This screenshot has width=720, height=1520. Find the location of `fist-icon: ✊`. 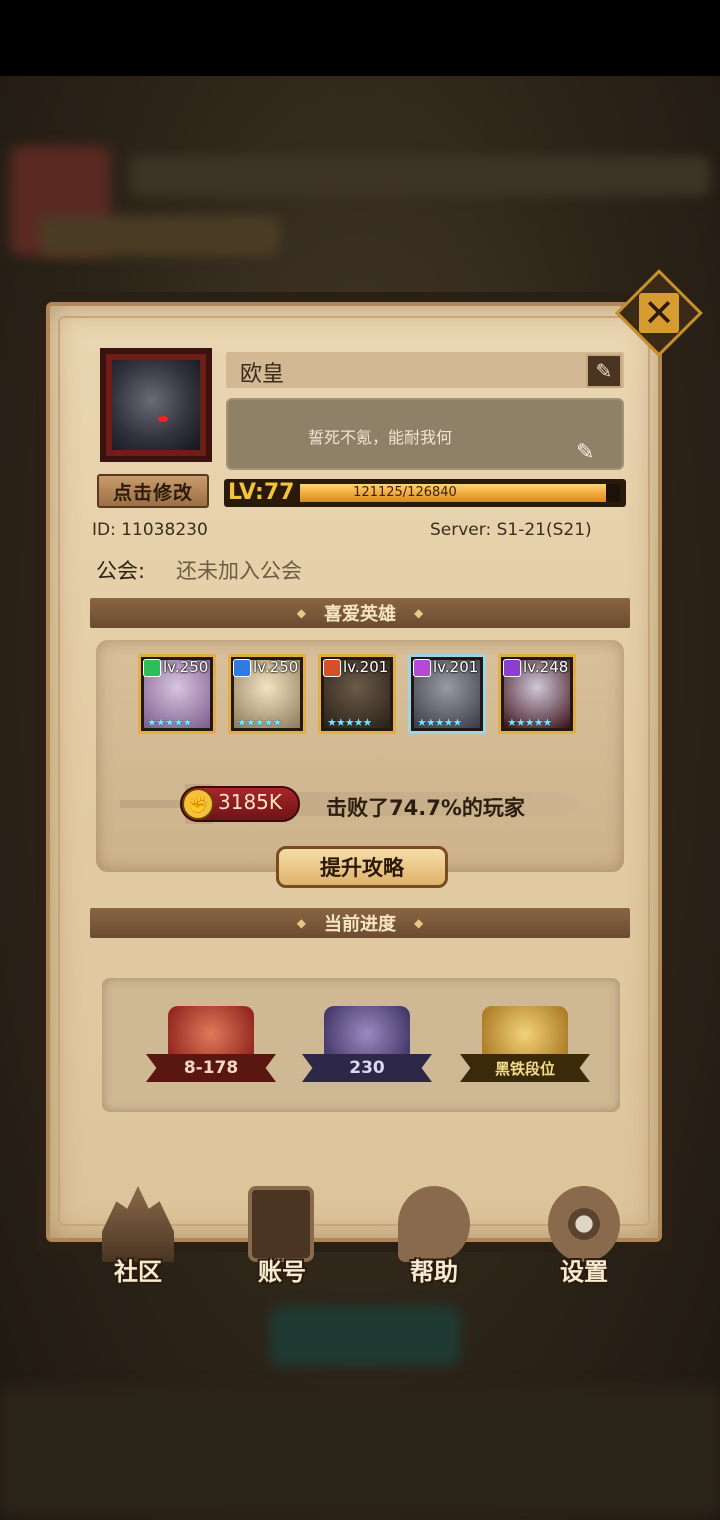

fist-icon: ✊ is located at coordinates (198, 804).